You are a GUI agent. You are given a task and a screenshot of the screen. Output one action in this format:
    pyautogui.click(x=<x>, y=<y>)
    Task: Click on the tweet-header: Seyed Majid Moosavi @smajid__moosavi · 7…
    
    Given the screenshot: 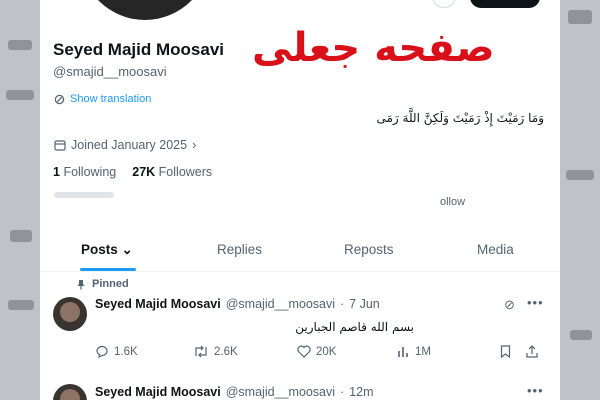 What is the action you would take?
    pyautogui.click(x=237, y=304)
    